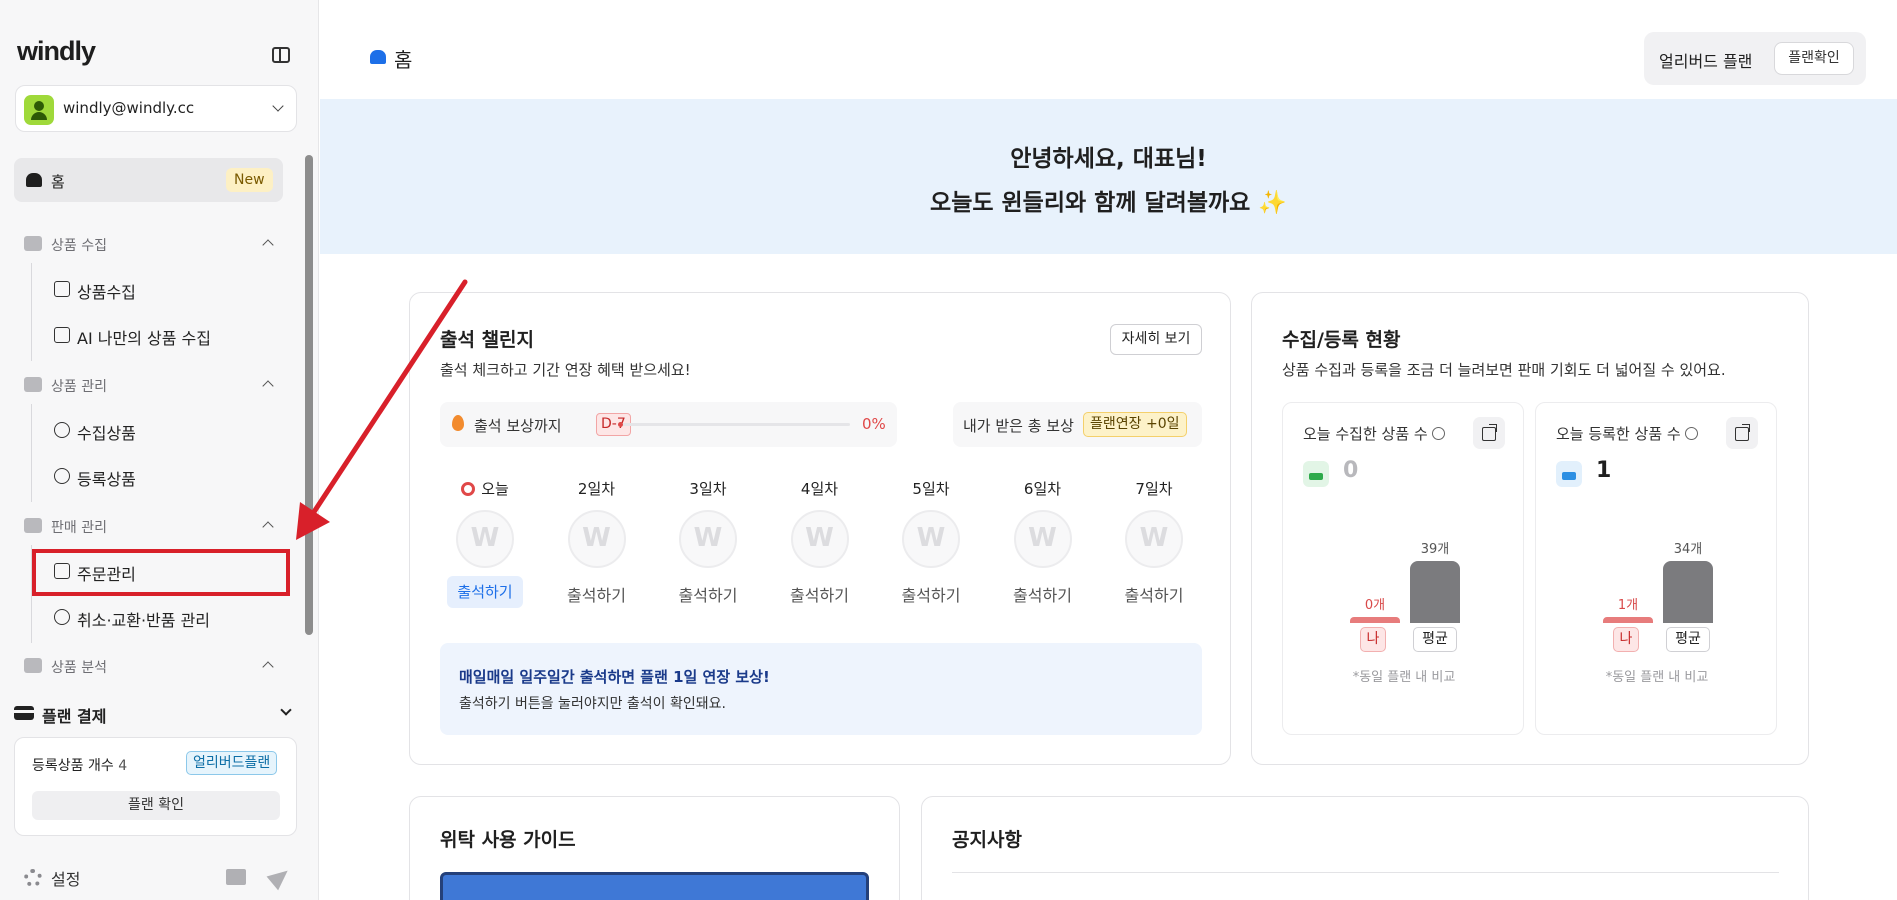 The width and height of the screenshot is (1897, 900). I want to click on today-registered-panel: 오늘 등록한 상품 수 1 1개 34개 나 평균 *동일 플랜 내 비교, so click(1656, 568).